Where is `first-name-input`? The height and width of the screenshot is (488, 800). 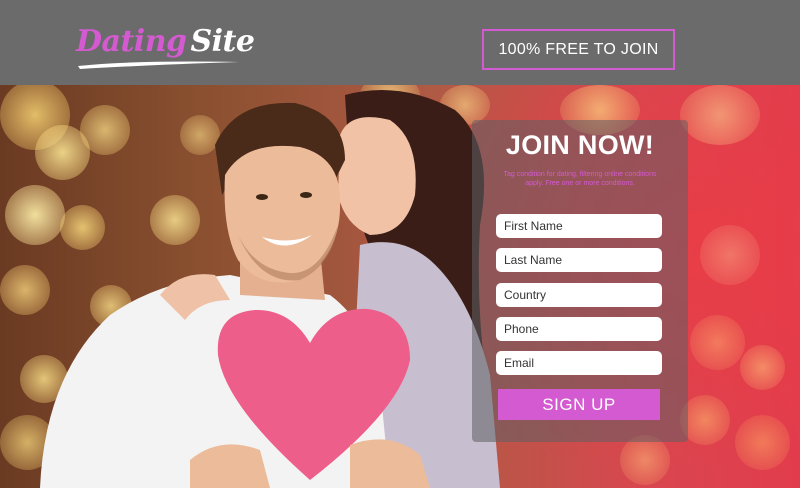 first-name-input is located at coordinates (579, 226).